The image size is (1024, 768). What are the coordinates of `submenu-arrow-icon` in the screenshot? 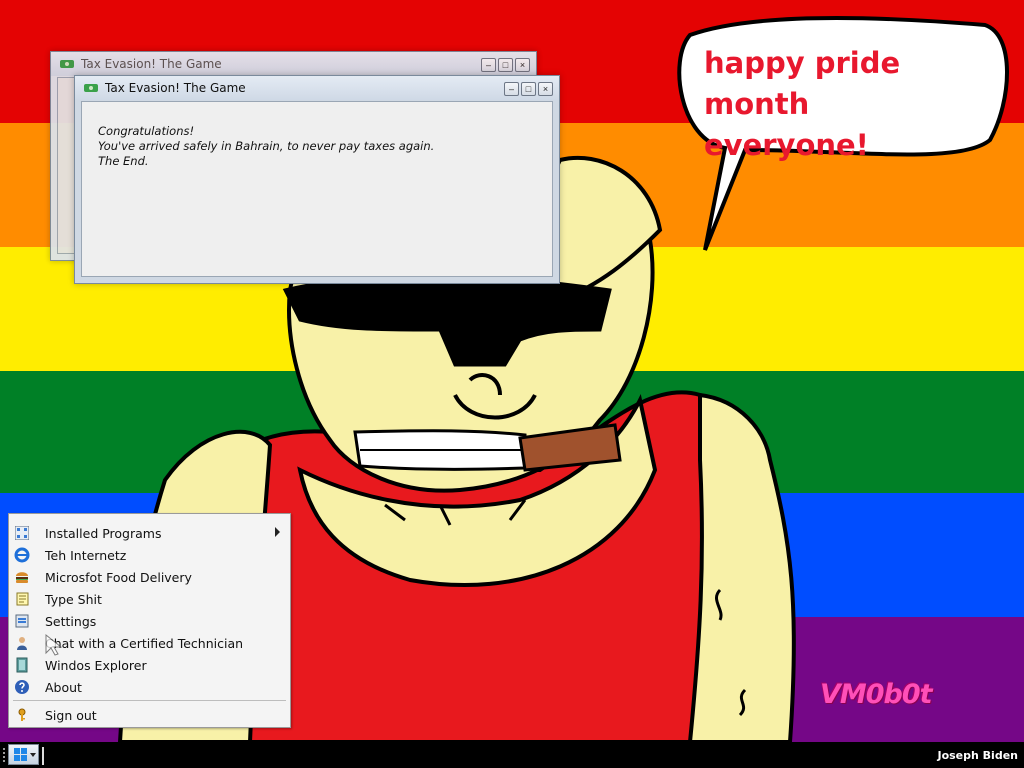 It's located at (277, 532).